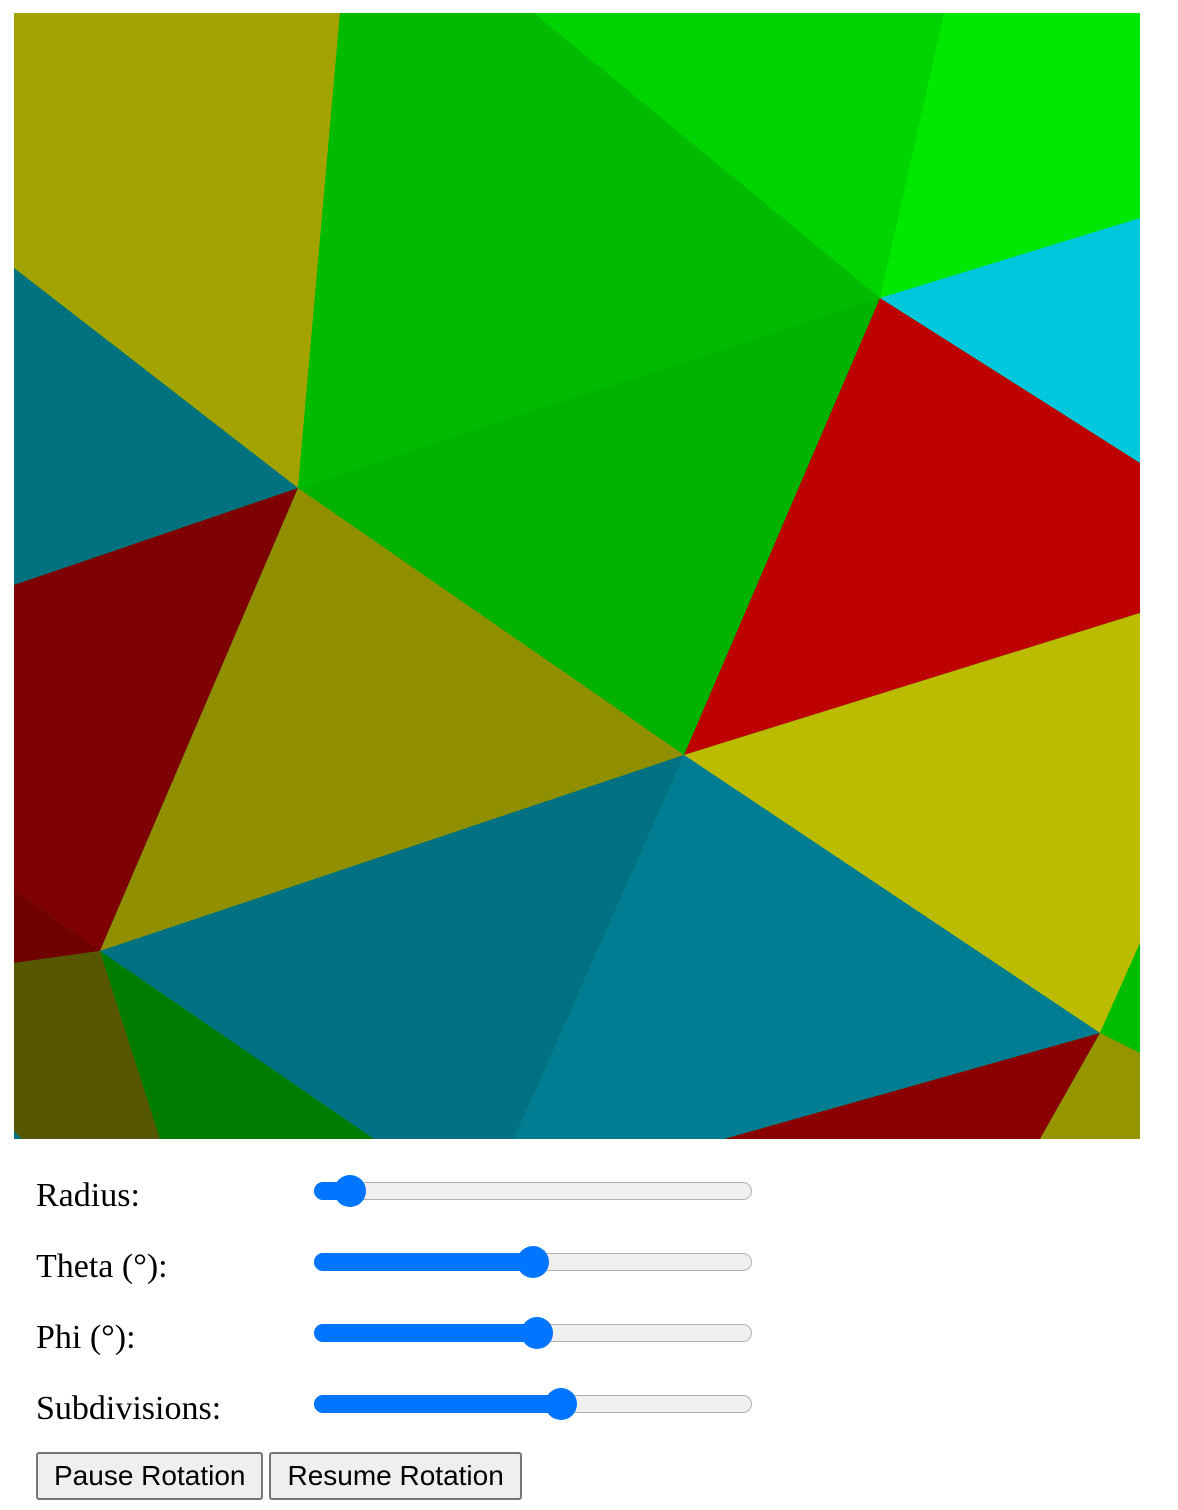  I want to click on subdivisions-label: Subdivisions:, so click(129, 1408).